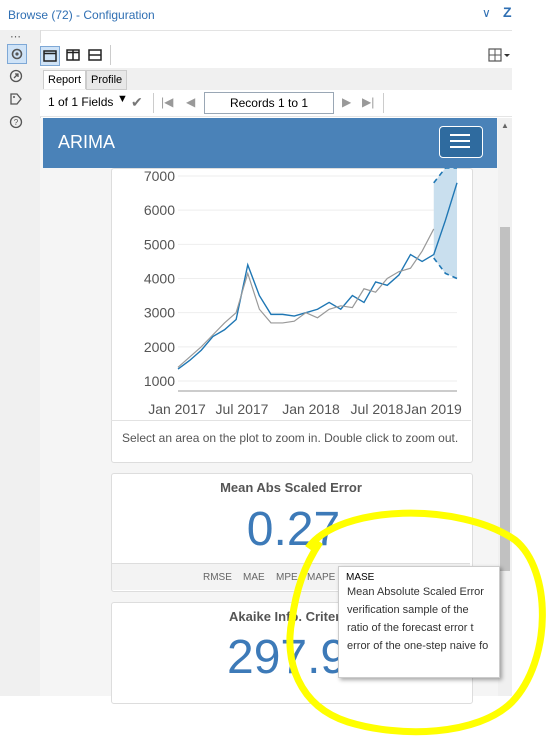 Image resolution: width=555 pixels, height=740 pixels. What do you see at coordinates (16, 99) in the screenshot?
I see `tag-icon` at bounding box center [16, 99].